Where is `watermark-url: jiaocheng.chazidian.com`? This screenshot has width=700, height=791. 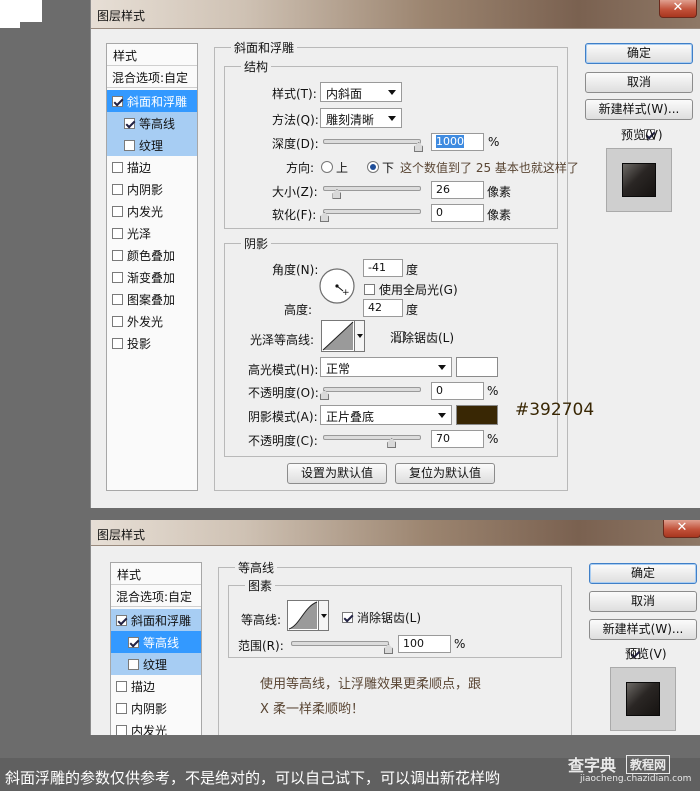 watermark-url: jiaocheng.chazidian.com is located at coordinates (636, 779).